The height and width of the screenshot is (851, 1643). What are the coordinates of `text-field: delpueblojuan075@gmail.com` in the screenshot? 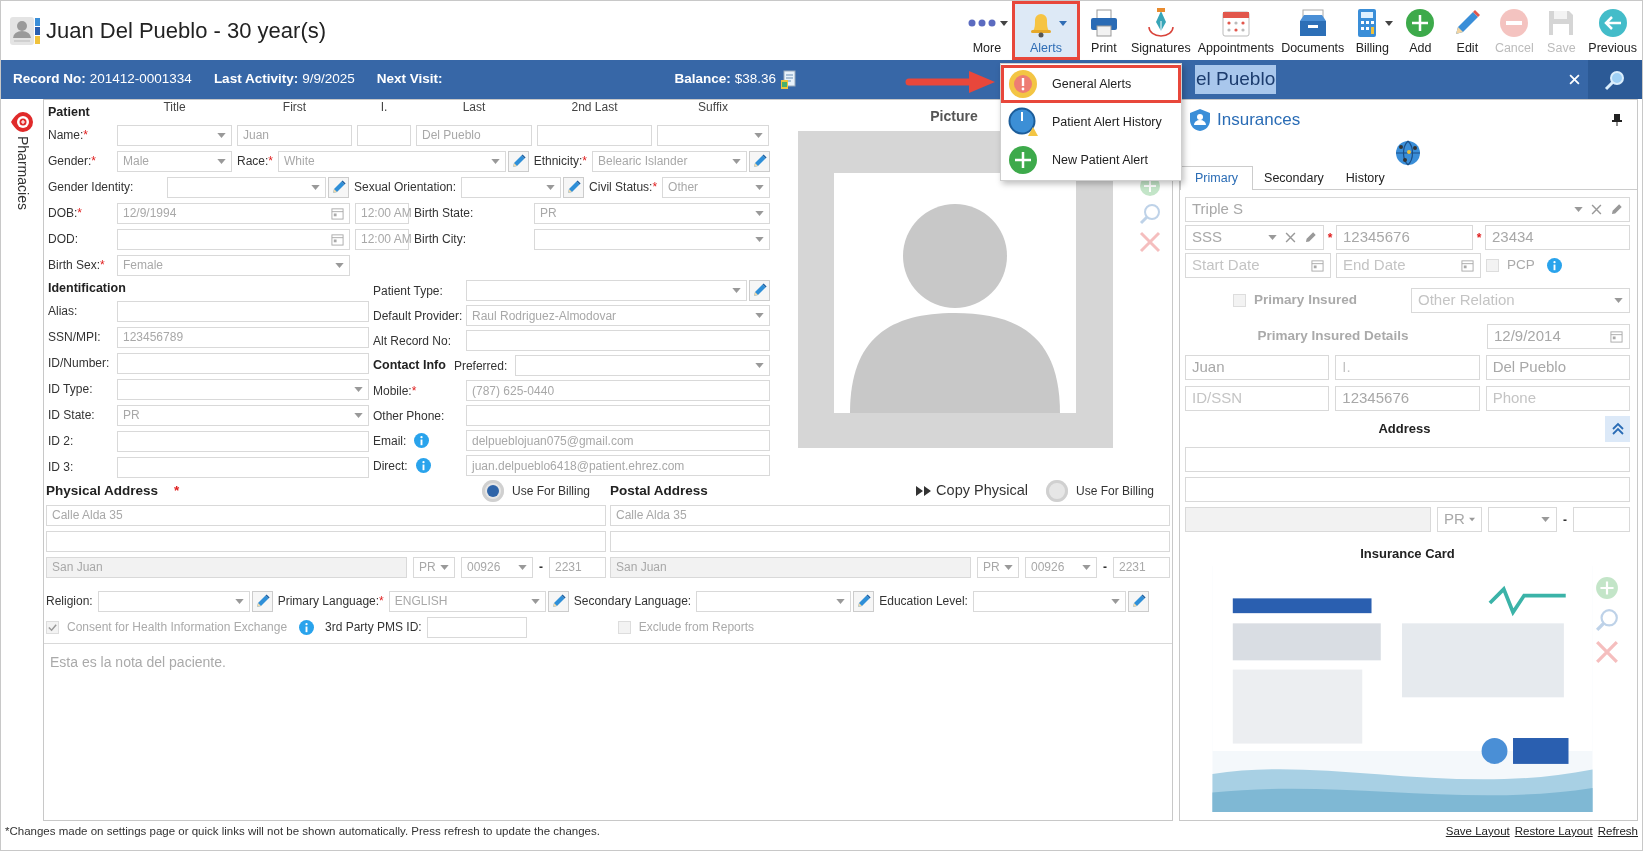 It's located at (618, 440).